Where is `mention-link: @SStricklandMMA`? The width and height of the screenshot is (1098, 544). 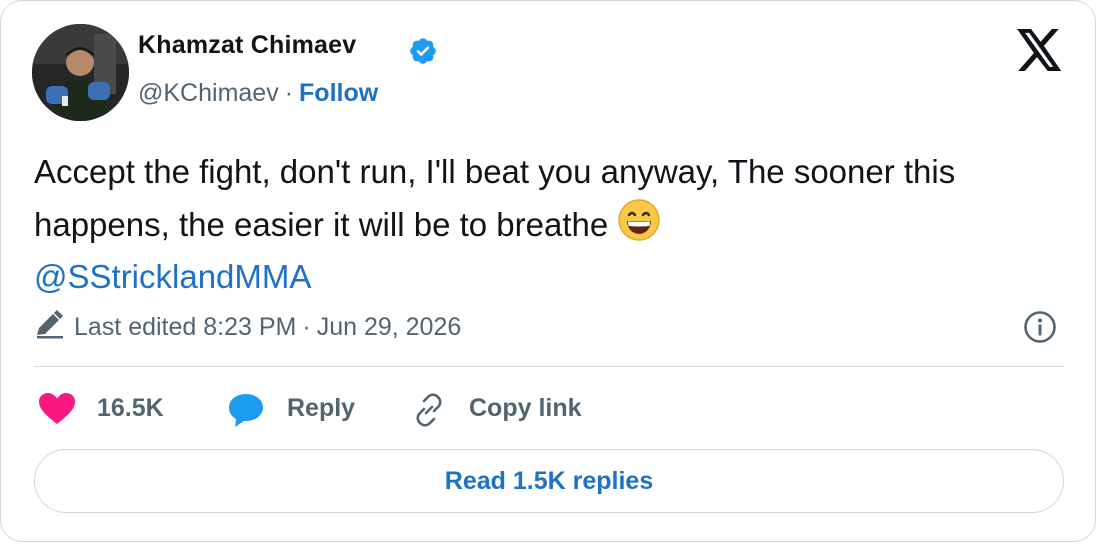 mention-link: @SStricklandMMA is located at coordinates (172, 276).